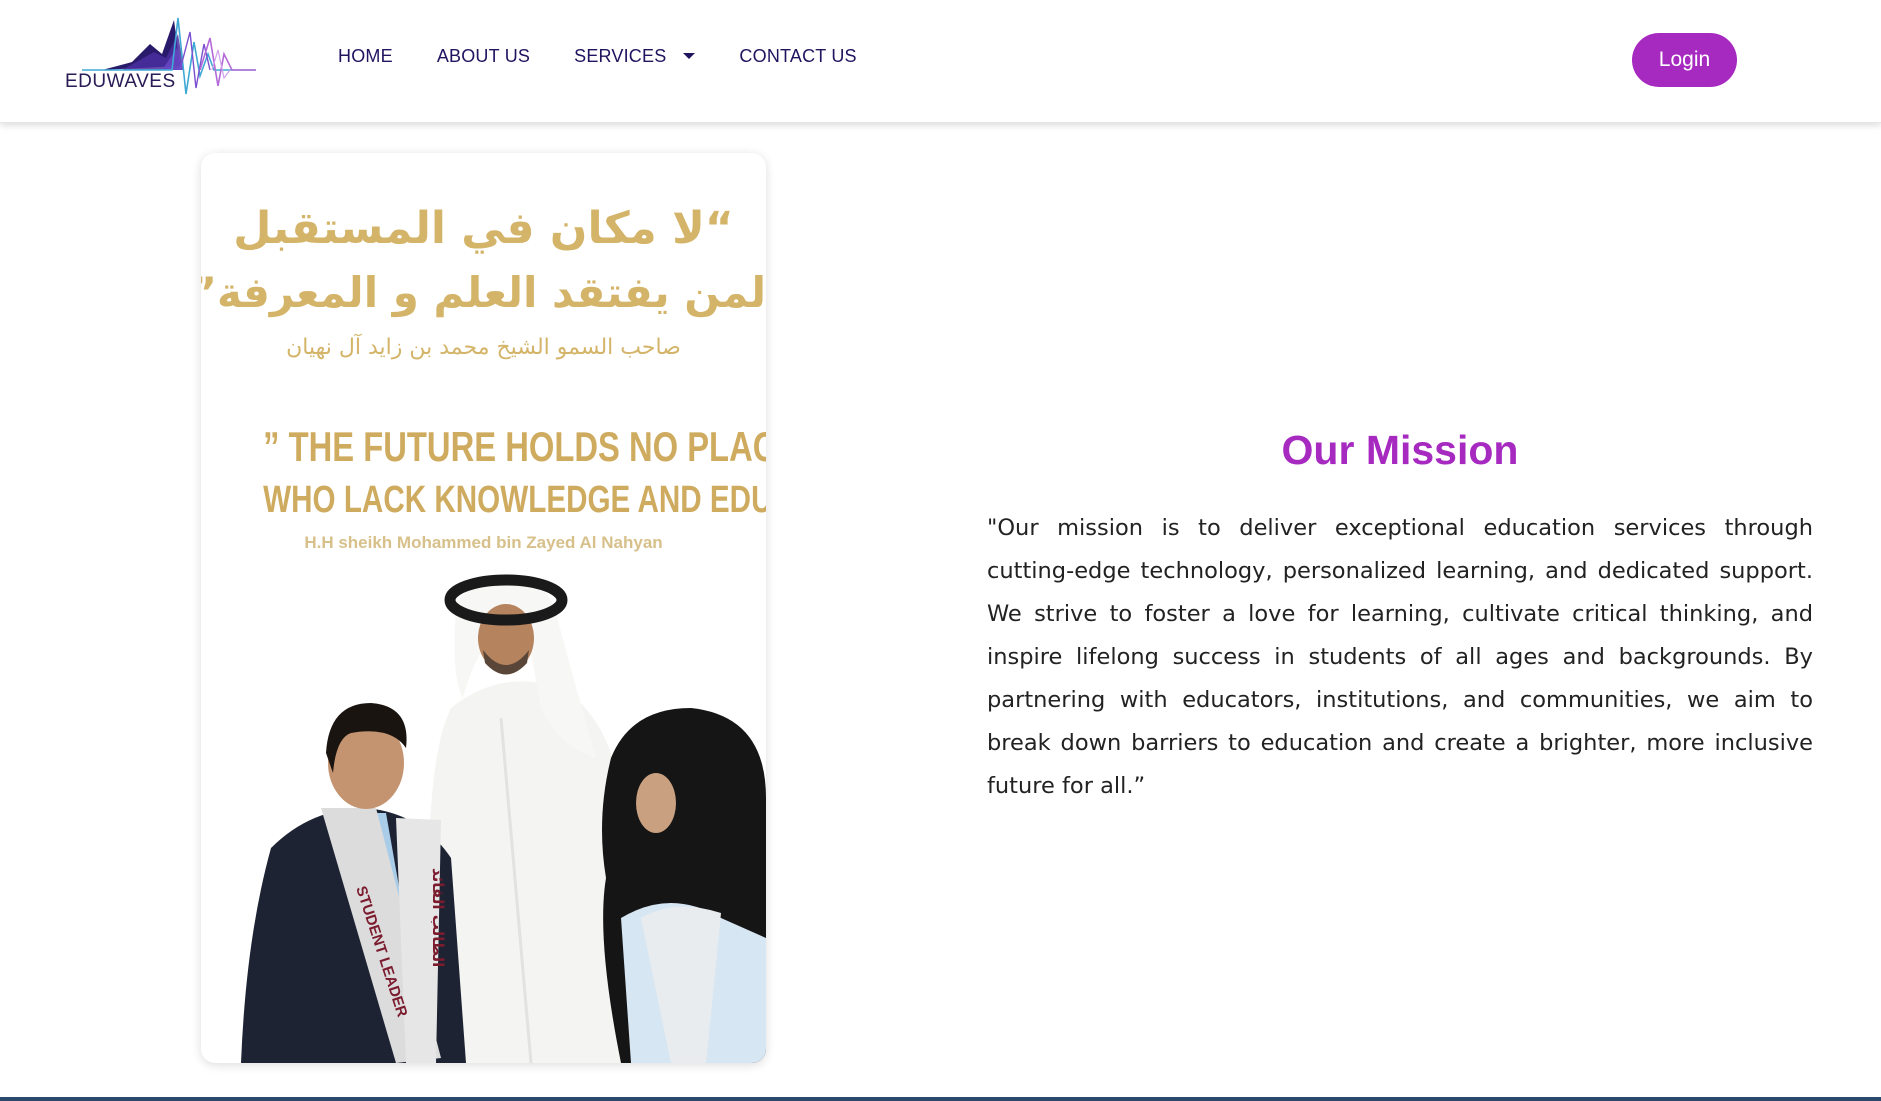 The height and width of the screenshot is (1101, 1881). What do you see at coordinates (689, 55) in the screenshot?
I see `caret-down-icon` at bounding box center [689, 55].